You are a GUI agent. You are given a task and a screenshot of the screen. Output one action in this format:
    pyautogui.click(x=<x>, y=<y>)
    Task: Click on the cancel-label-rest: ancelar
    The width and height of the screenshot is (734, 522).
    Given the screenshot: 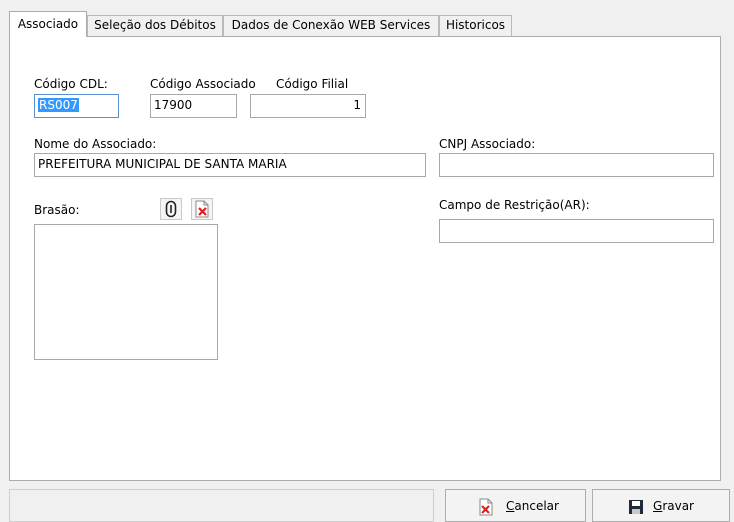 What is the action you would take?
    pyautogui.click(x=536, y=506)
    